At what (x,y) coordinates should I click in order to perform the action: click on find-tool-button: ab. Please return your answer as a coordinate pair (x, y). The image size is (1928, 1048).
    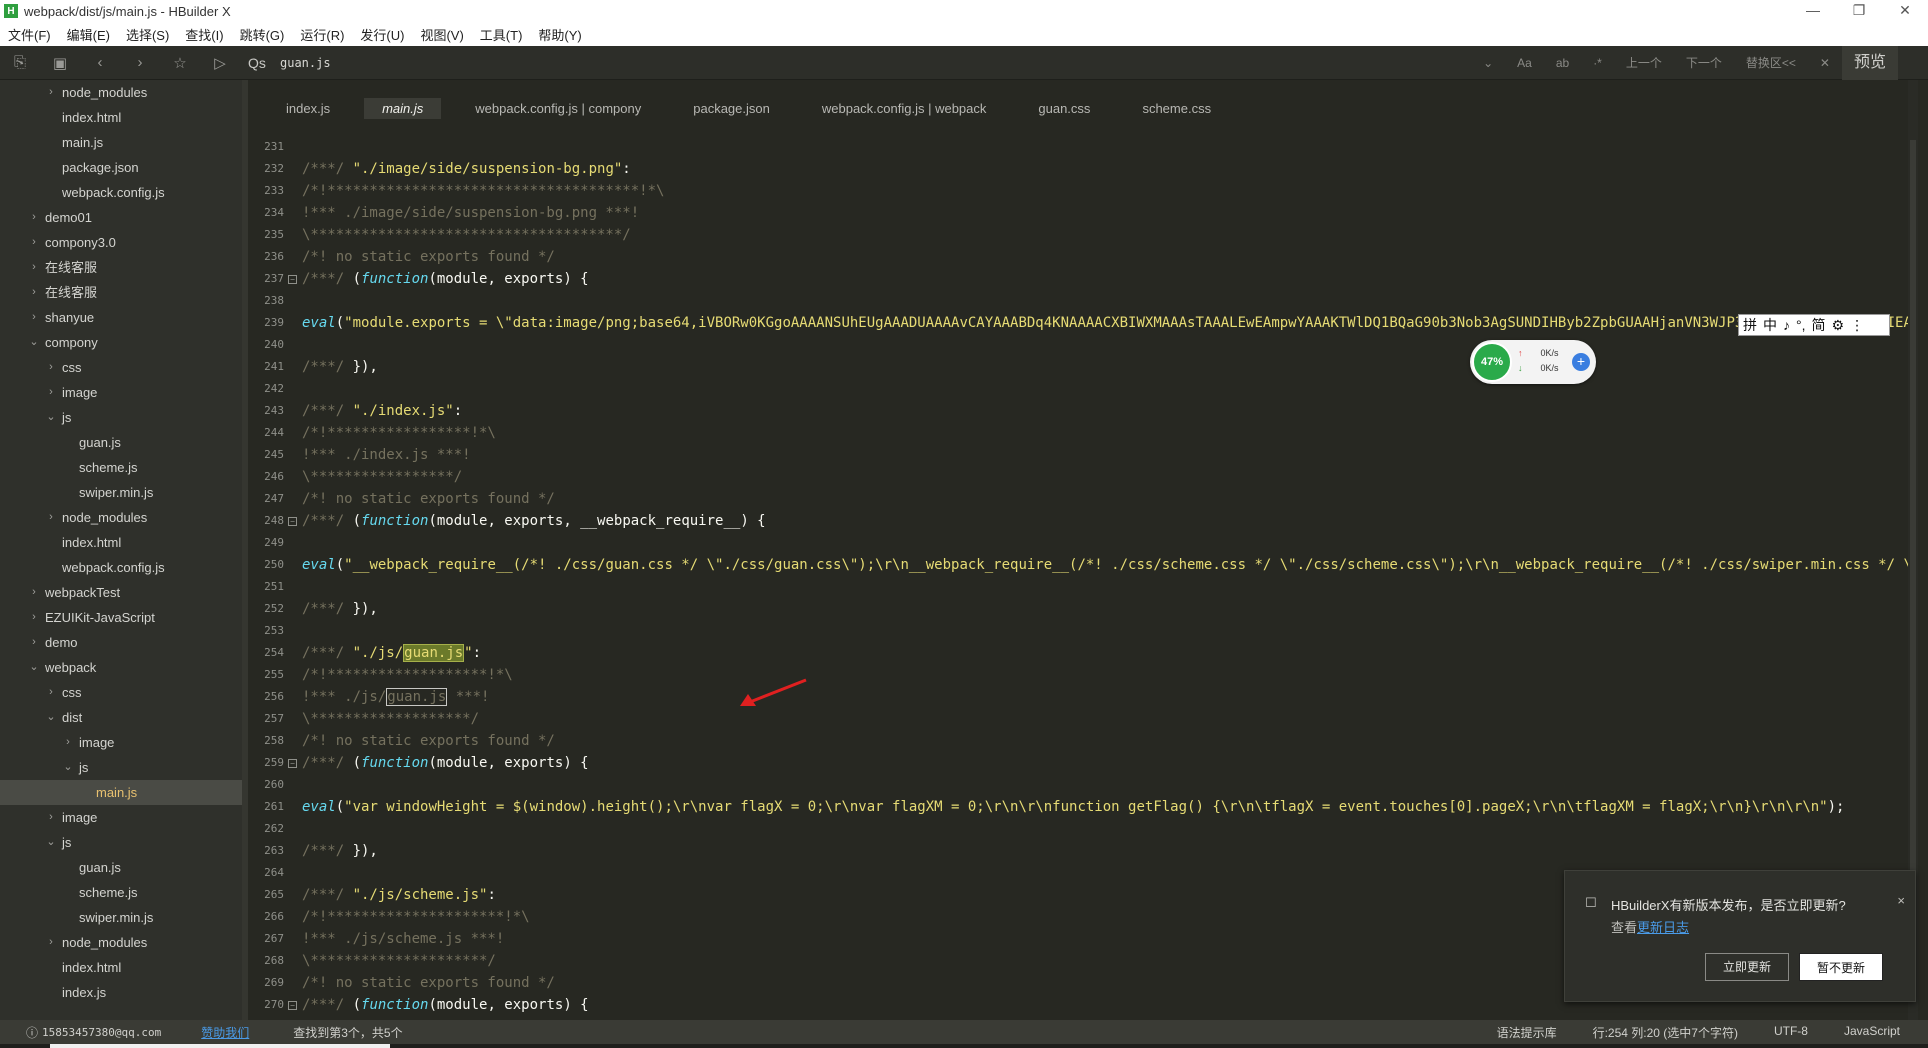
    Looking at the image, I should click on (1562, 63).